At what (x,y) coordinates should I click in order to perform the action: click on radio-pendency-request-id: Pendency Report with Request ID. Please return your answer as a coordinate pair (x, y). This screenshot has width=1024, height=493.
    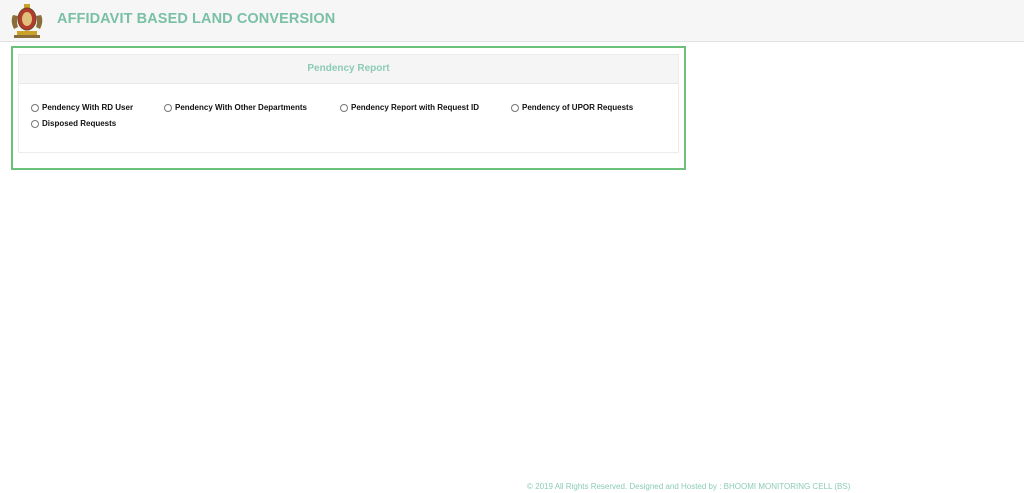
    Looking at the image, I should click on (409, 107).